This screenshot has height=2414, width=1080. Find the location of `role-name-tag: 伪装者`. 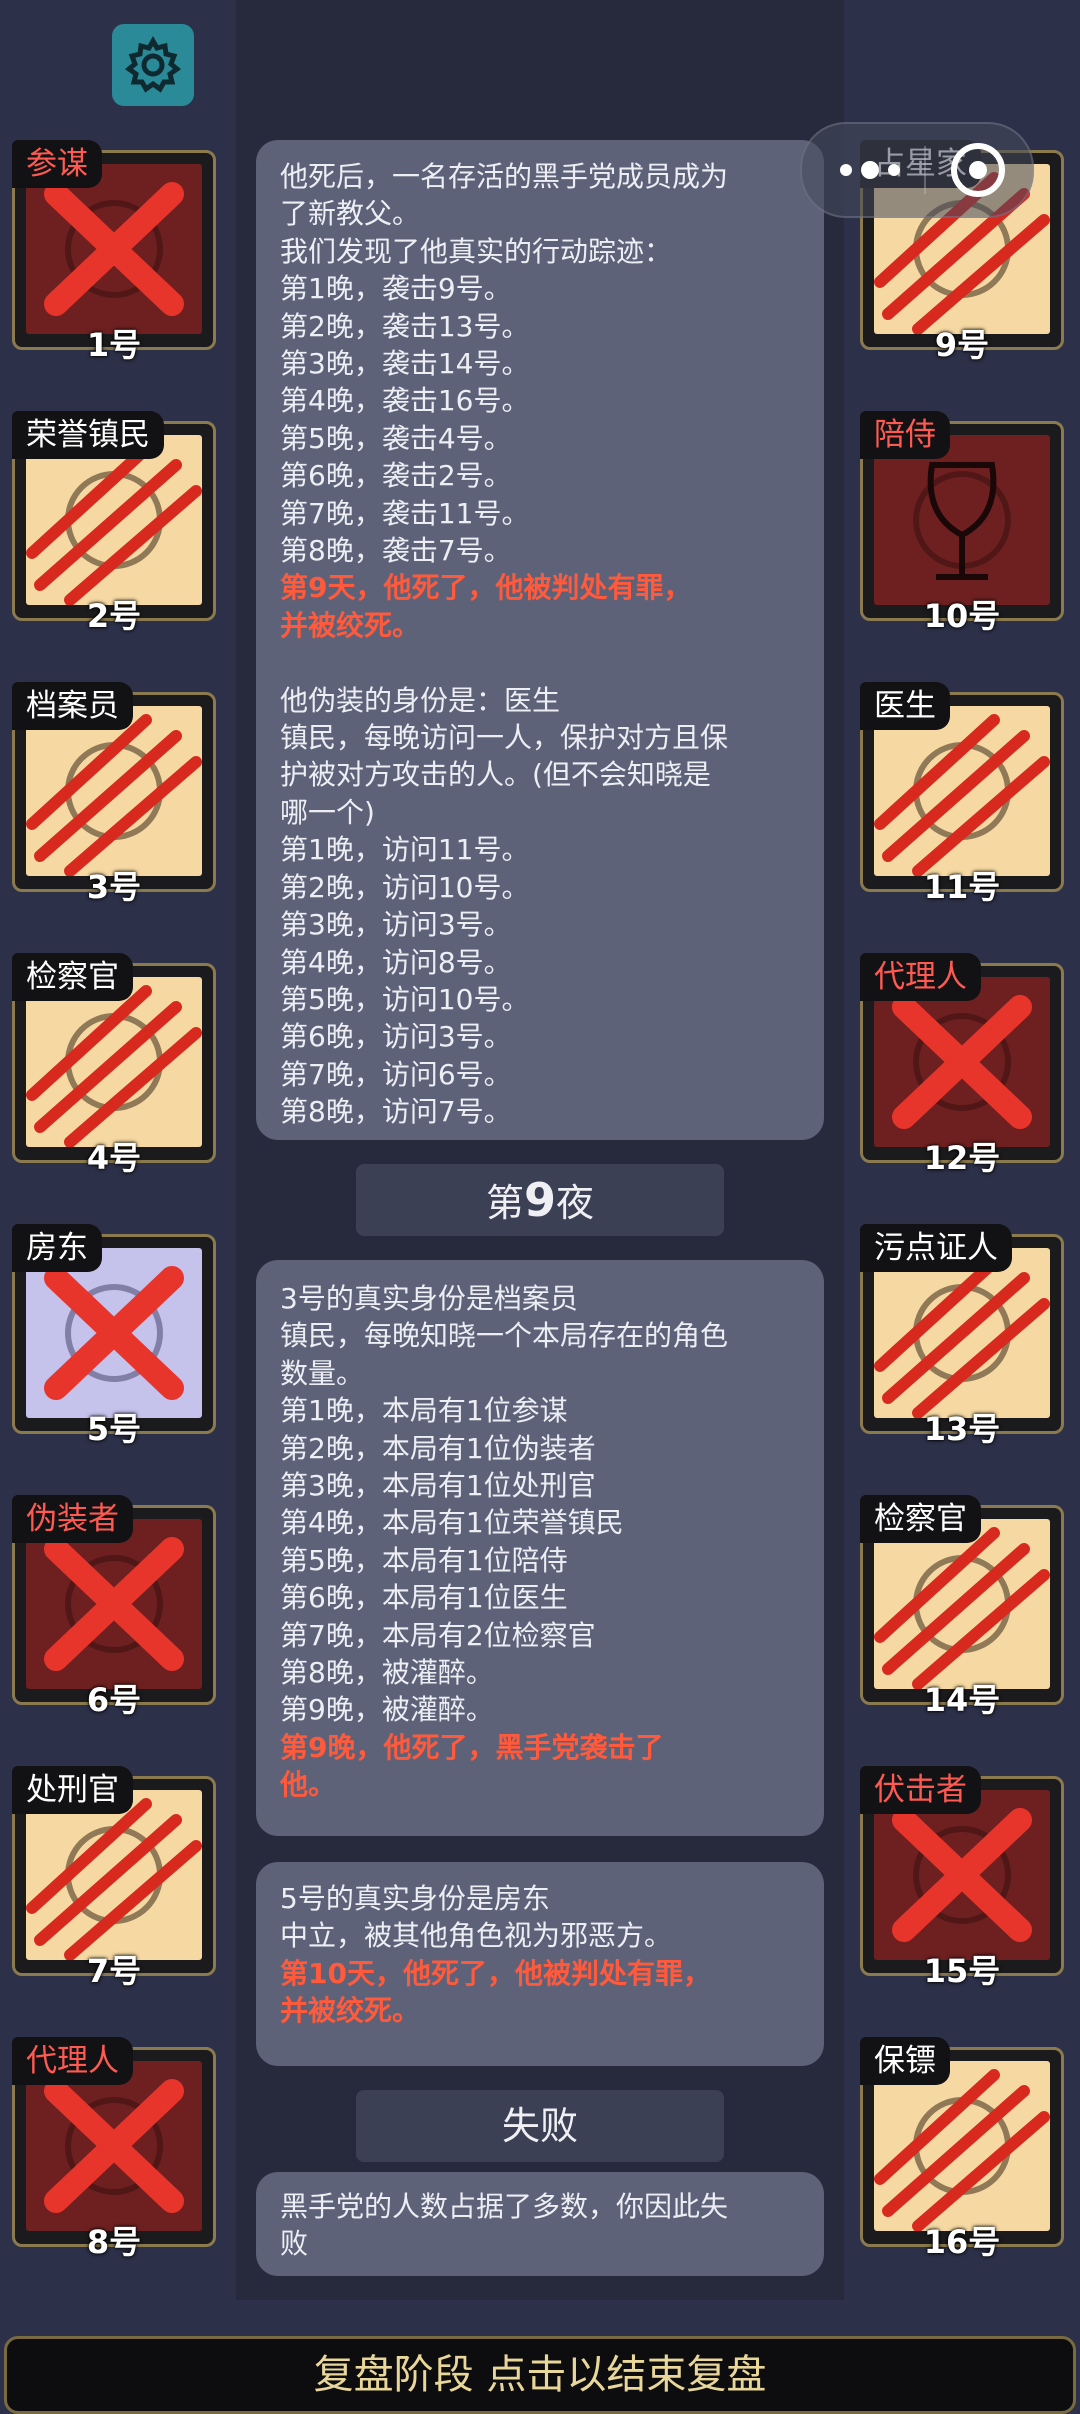

role-name-tag: 伪装者 is located at coordinates (72, 1519).